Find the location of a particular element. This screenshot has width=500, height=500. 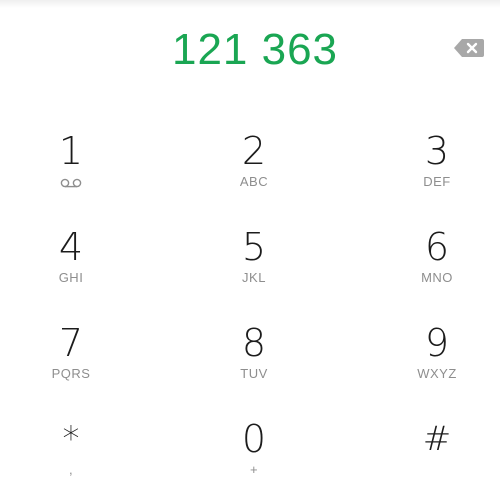

key-letters: WXYZ is located at coordinates (437, 373).